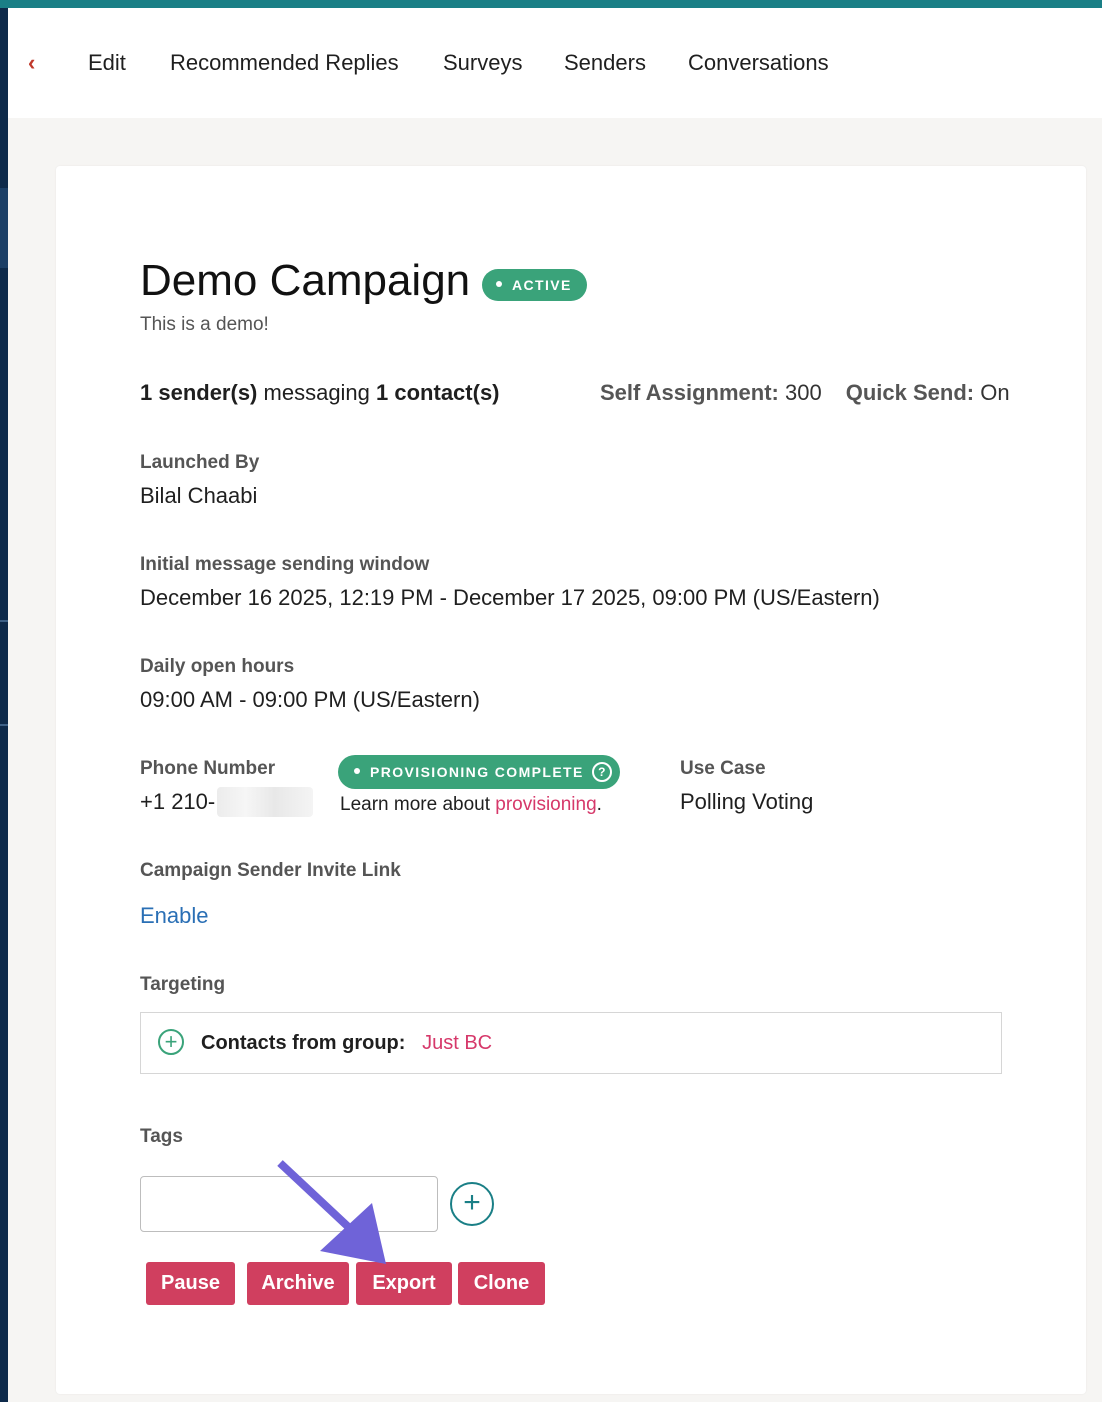 This screenshot has height=1402, width=1102. I want to click on campaign-settings-summary: Self Assignment: 300 Quick Send: On, so click(805, 393).